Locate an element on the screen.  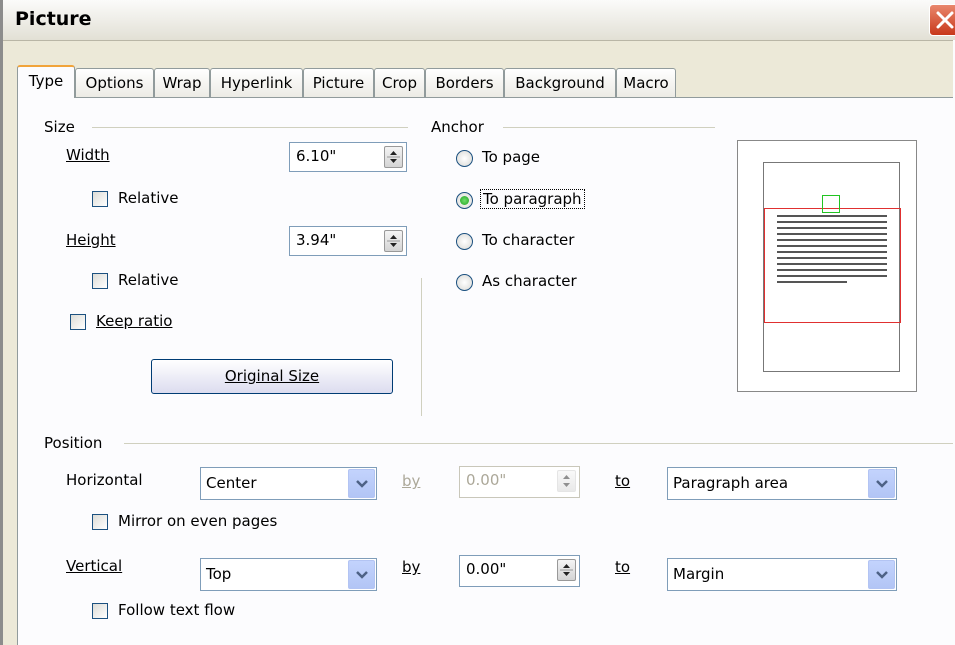
vertical-by-value: 0.00" is located at coordinates (486, 569).